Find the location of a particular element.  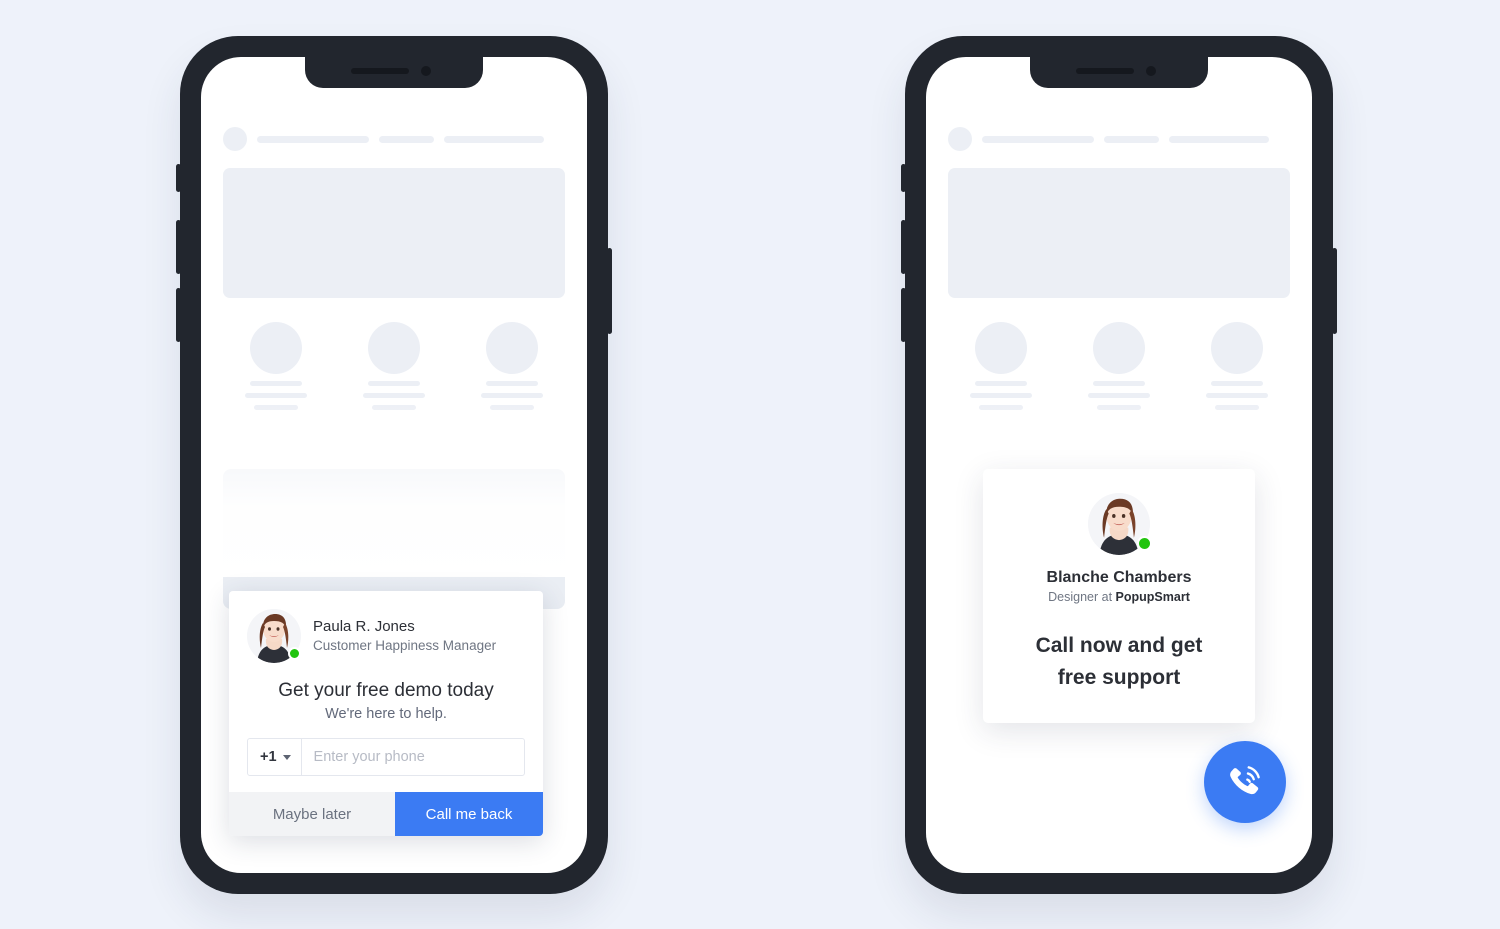

agent-name: Blanche Chambers is located at coordinates (1119, 577).